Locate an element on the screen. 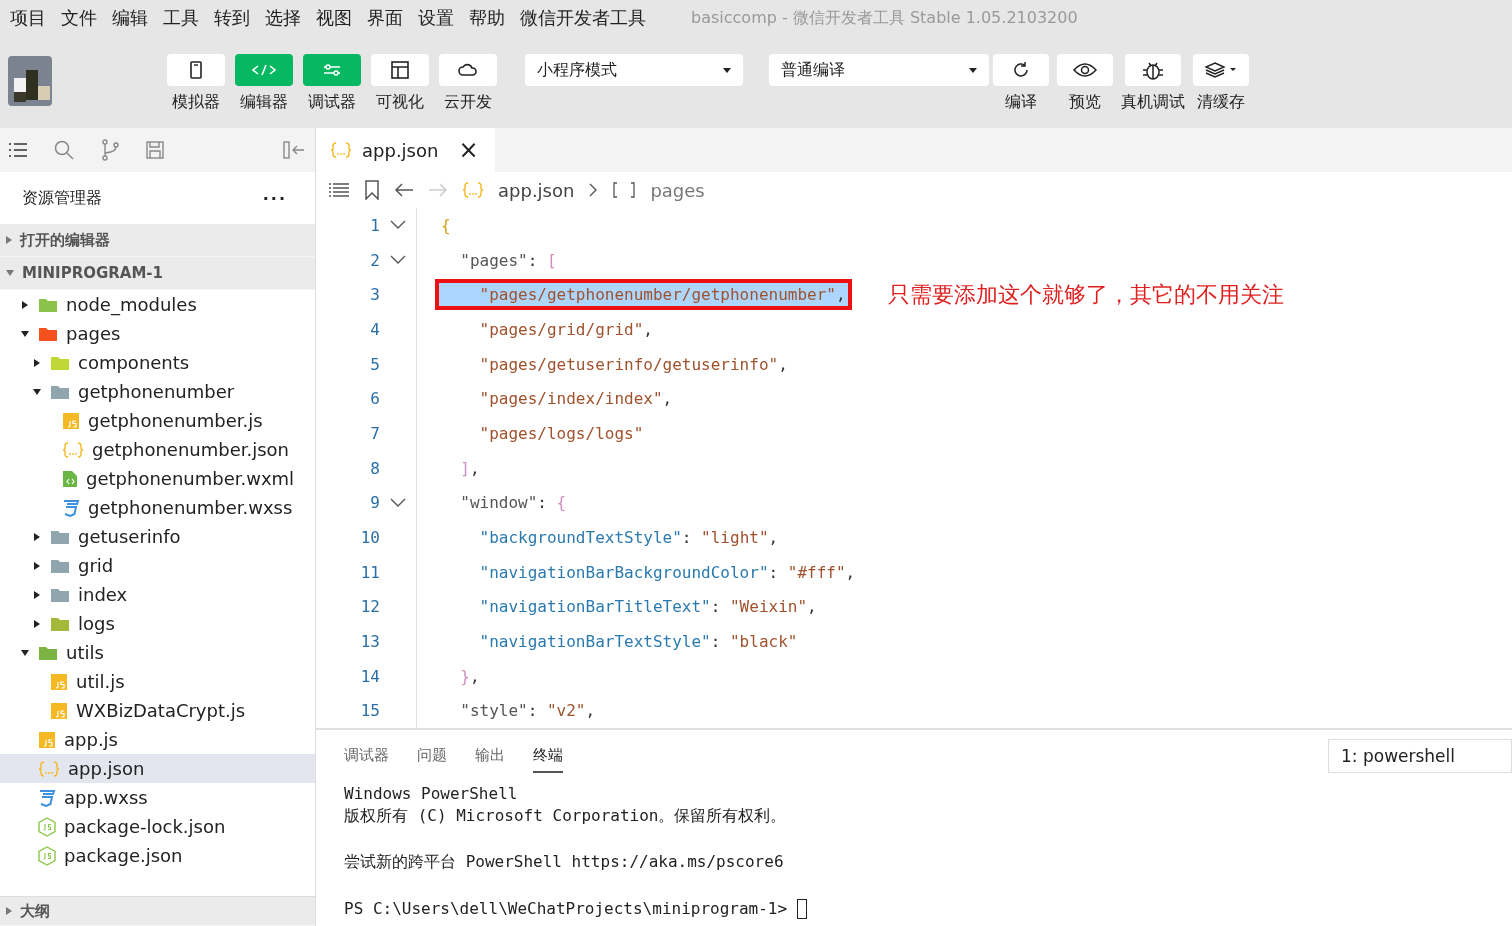  view-label: 可视化 is located at coordinates (400, 102).